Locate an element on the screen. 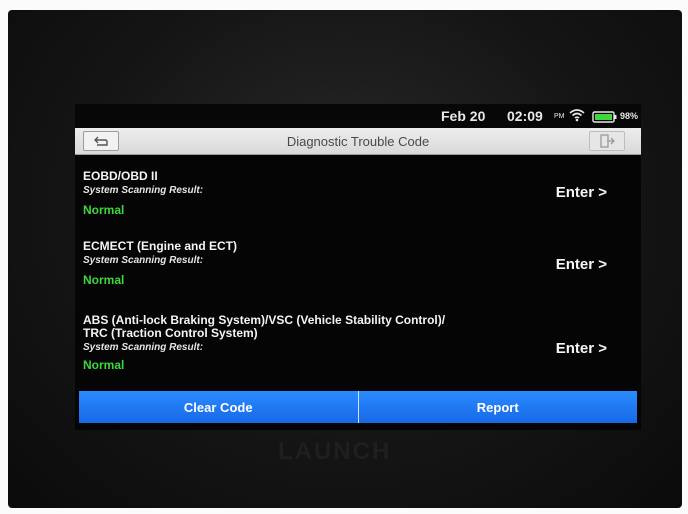 This screenshot has width=688, height=514. title-bar: Diagnostic Trouble Code is located at coordinates (358, 141).